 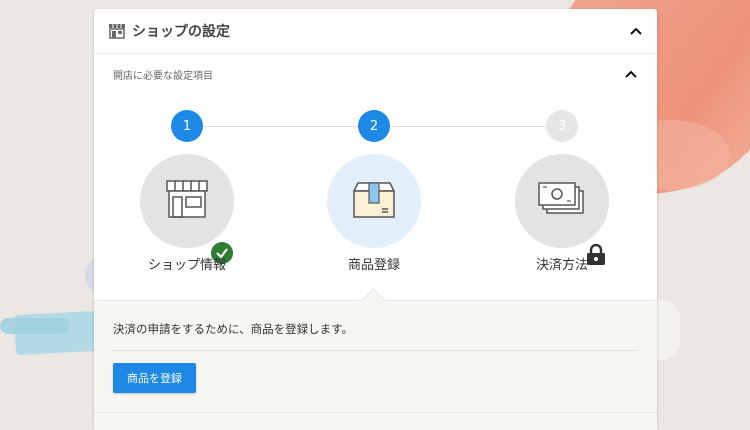 I want to click on store-icon, so click(x=117, y=31).